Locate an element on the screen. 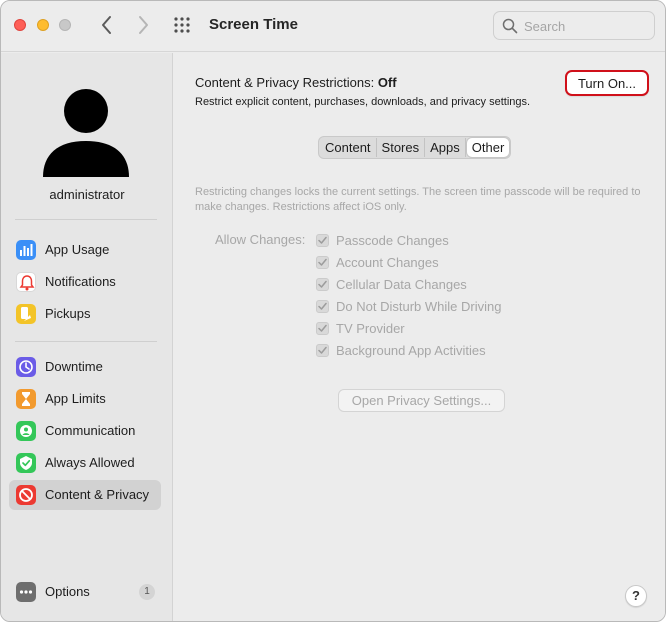  prohibited-icon is located at coordinates (26, 495).